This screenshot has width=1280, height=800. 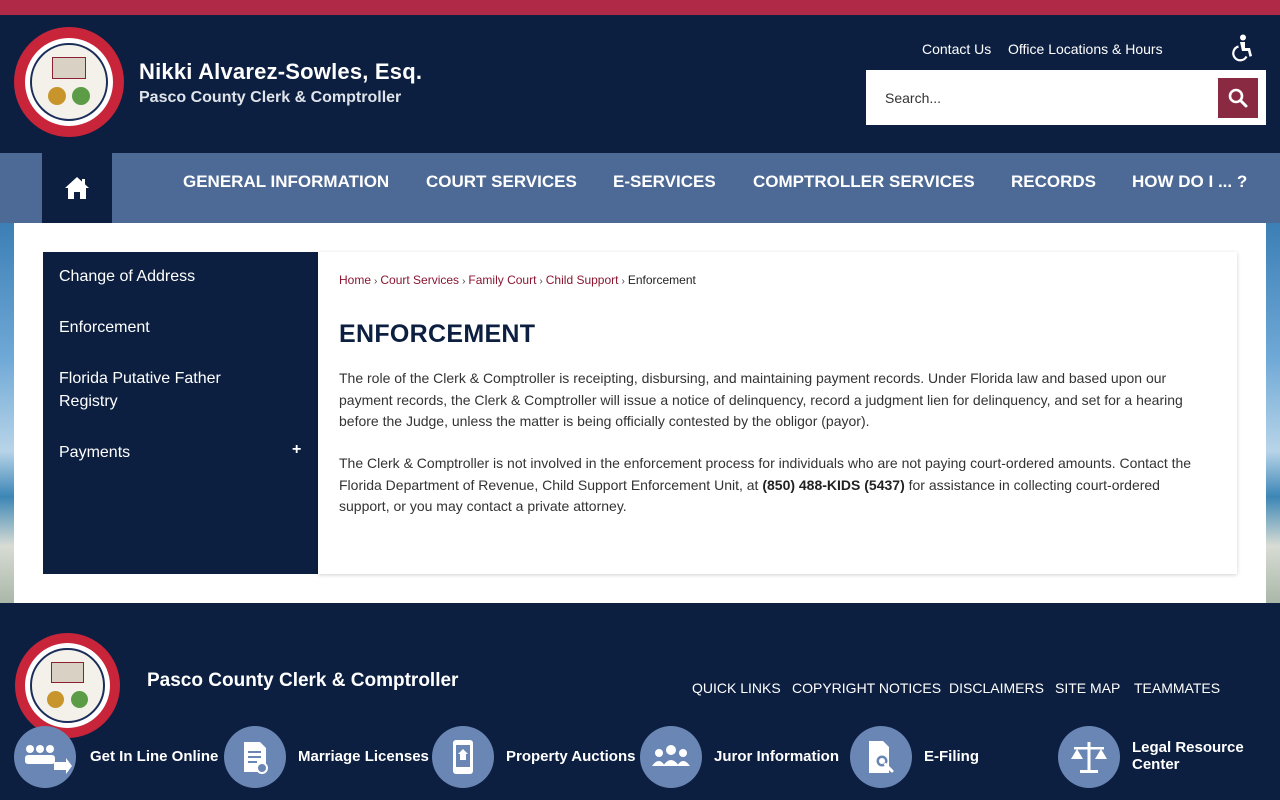 What do you see at coordinates (996, 688) in the screenshot?
I see `footer-link-disclaimers: DISCLAIMERS` at bounding box center [996, 688].